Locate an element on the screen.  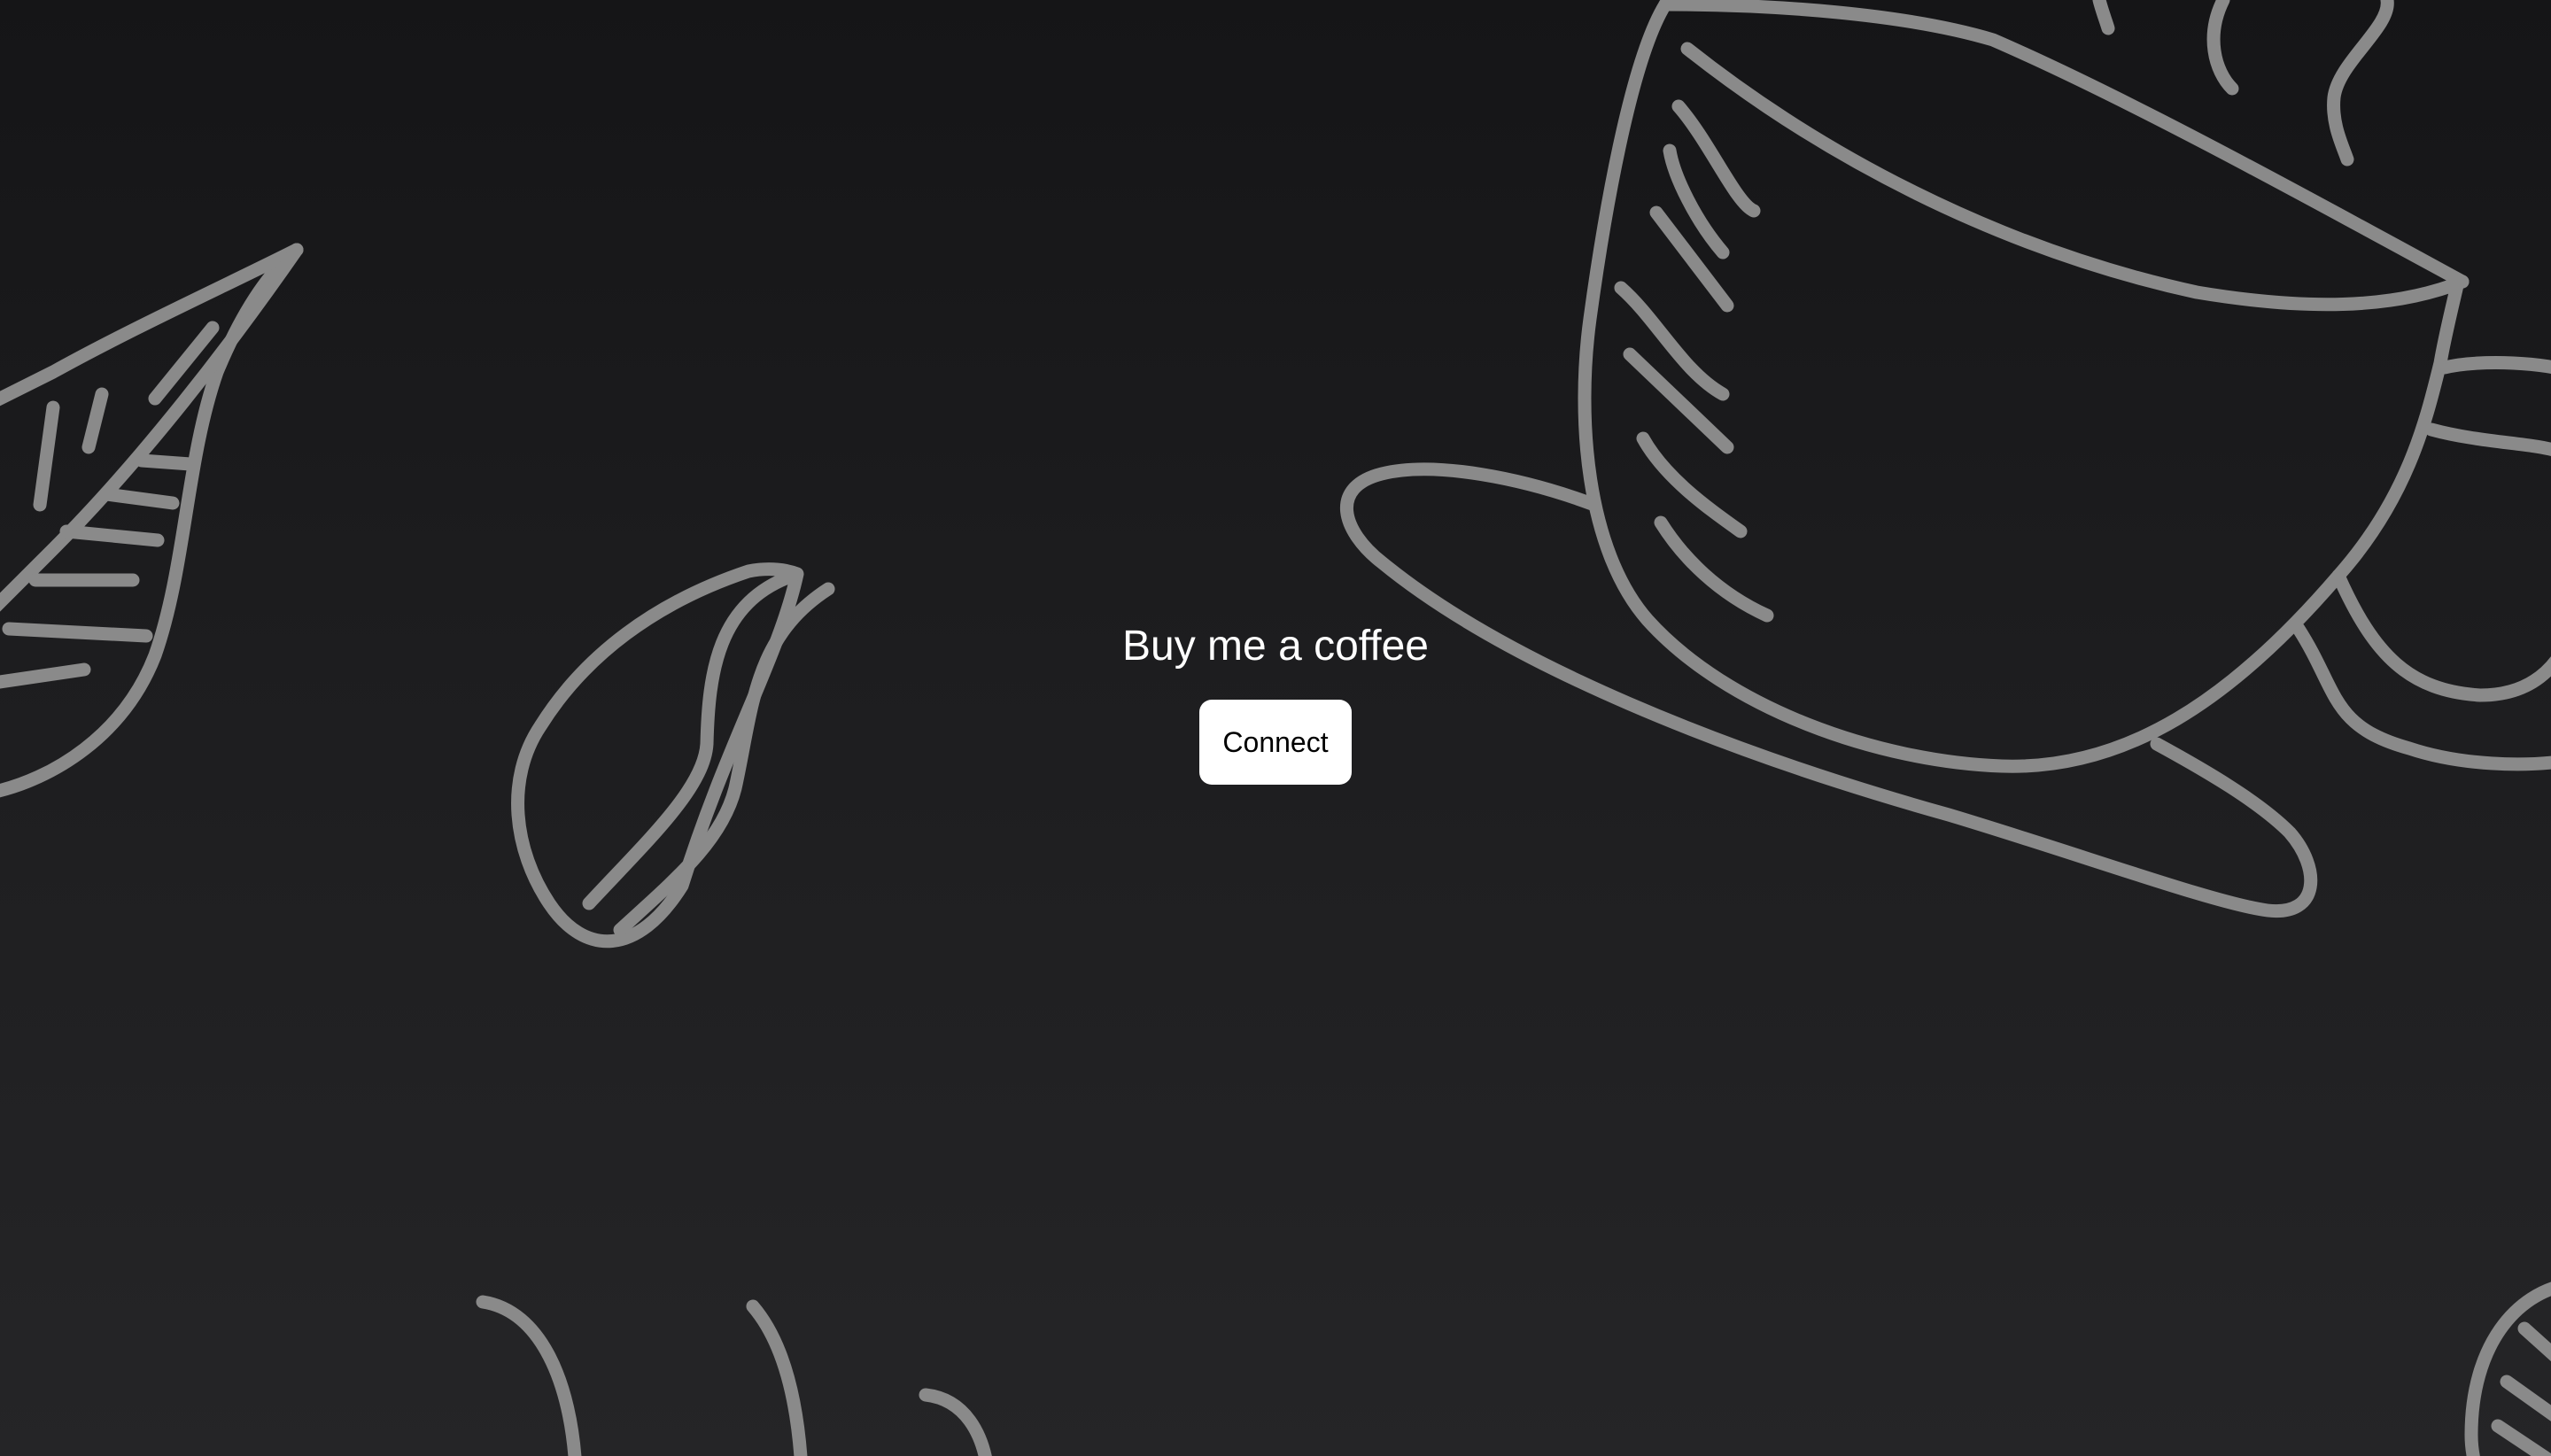
connect-button: Connect is located at coordinates (1275, 743).